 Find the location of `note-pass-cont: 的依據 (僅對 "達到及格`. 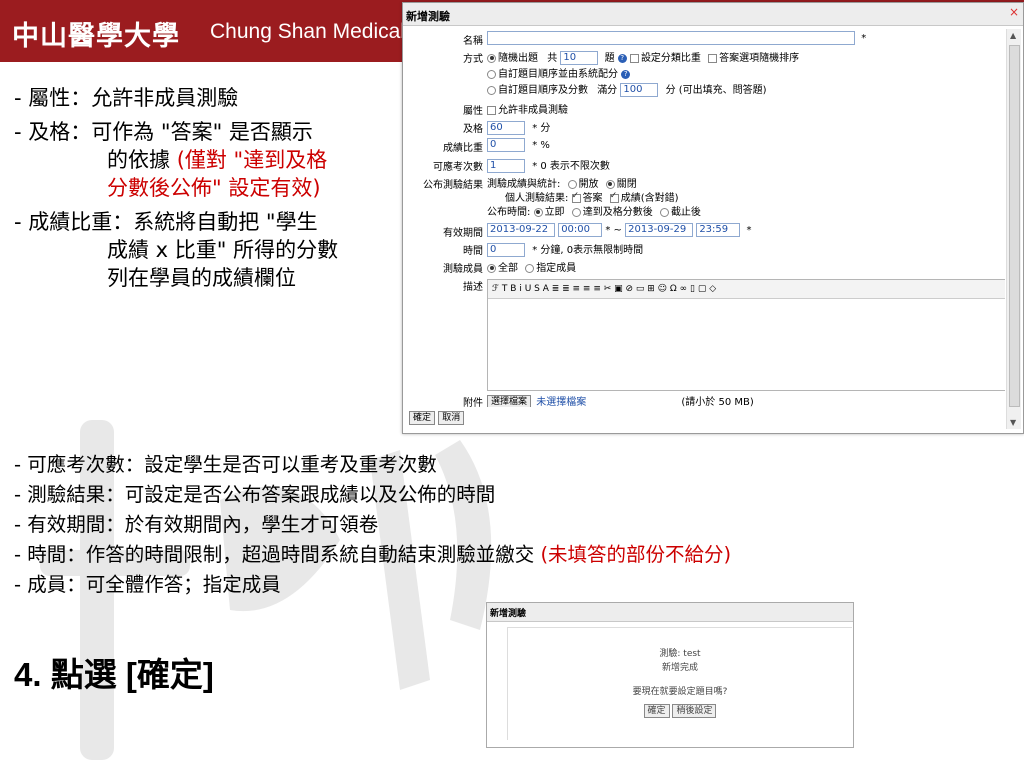

note-pass-cont: 的依據 (僅對 "達到及格 is located at coordinates (210, 160).